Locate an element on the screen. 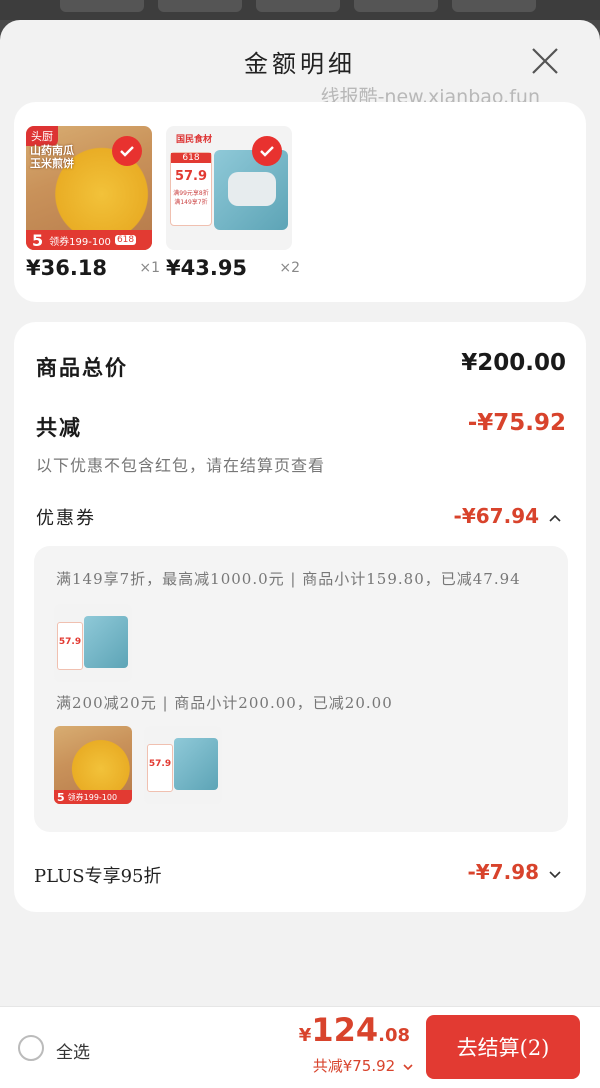  close-icon is located at coordinates (545, 61).